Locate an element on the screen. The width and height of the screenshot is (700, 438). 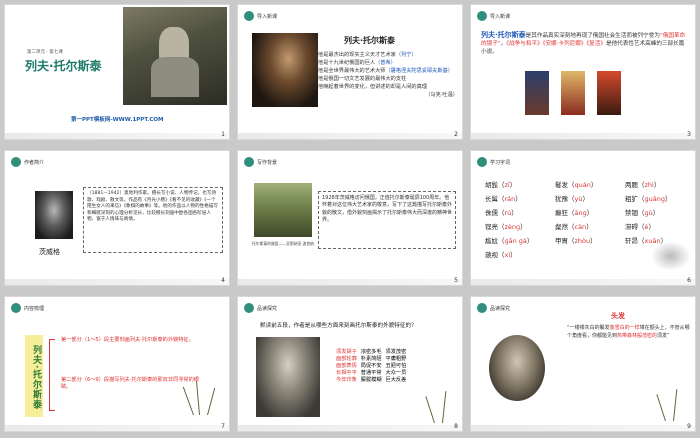
vocab-item: 禁锢（ɡù） is located at coordinates (642, 213).